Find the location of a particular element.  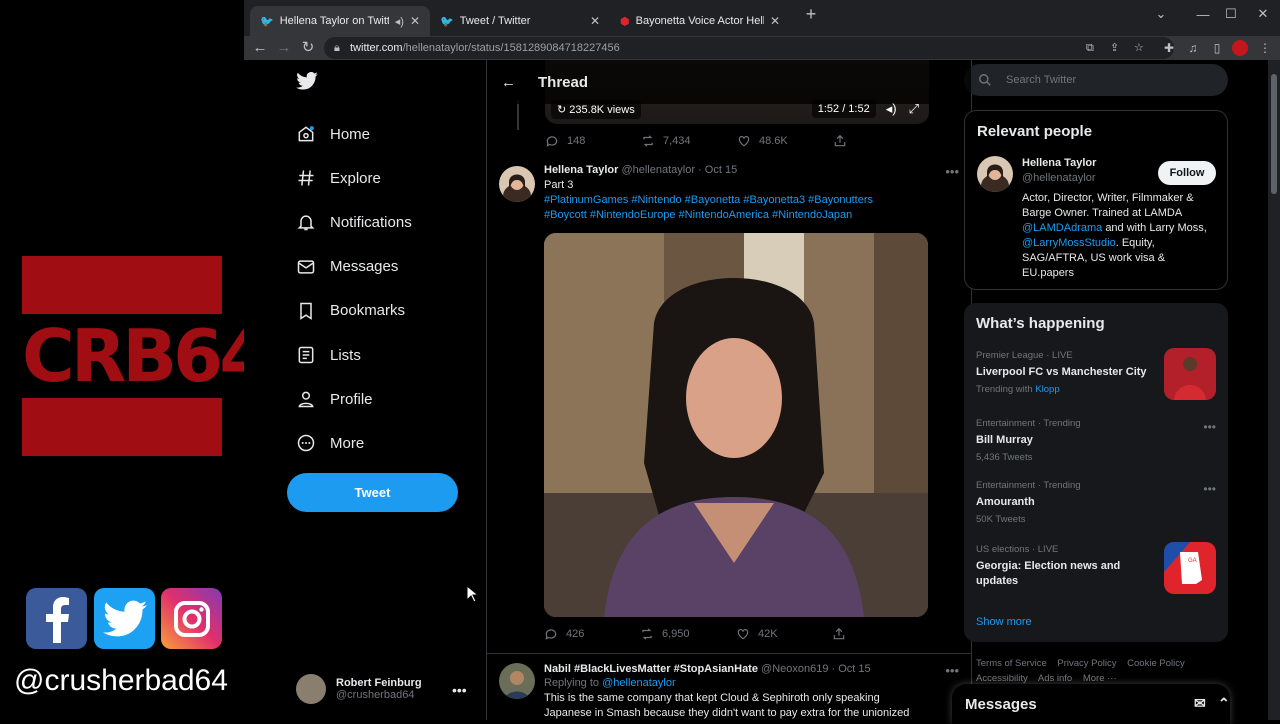

star-icon: ☆ is located at coordinates (1139, 48).